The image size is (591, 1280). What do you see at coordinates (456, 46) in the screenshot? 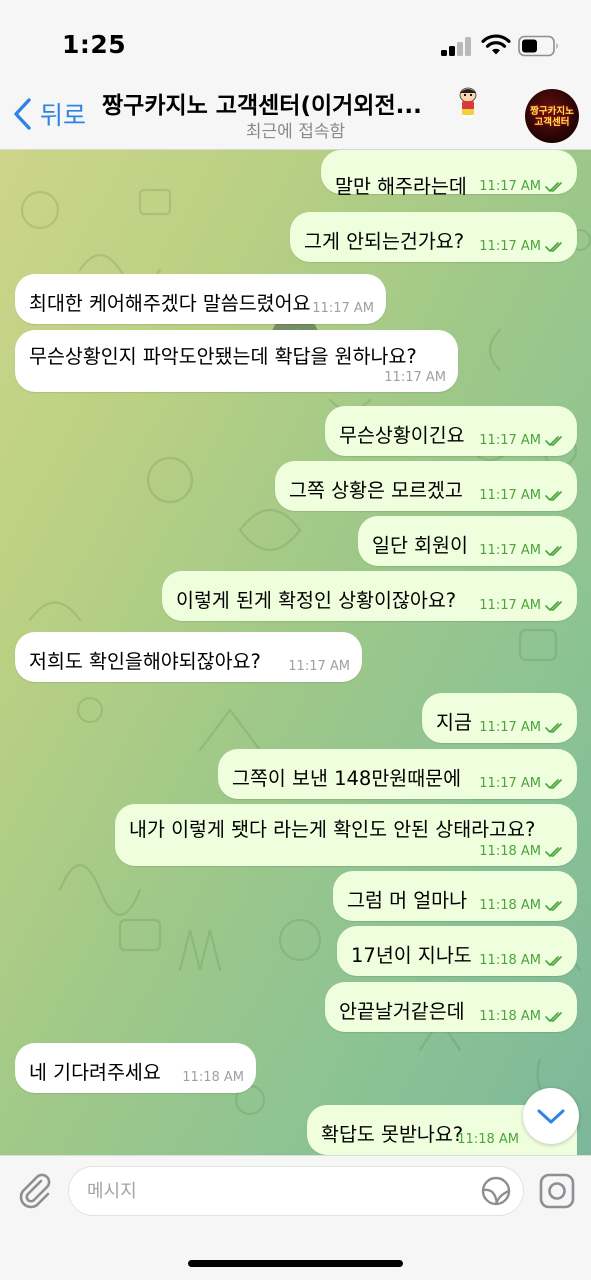
I see `cellular-signal-icon` at bounding box center [456, 46].